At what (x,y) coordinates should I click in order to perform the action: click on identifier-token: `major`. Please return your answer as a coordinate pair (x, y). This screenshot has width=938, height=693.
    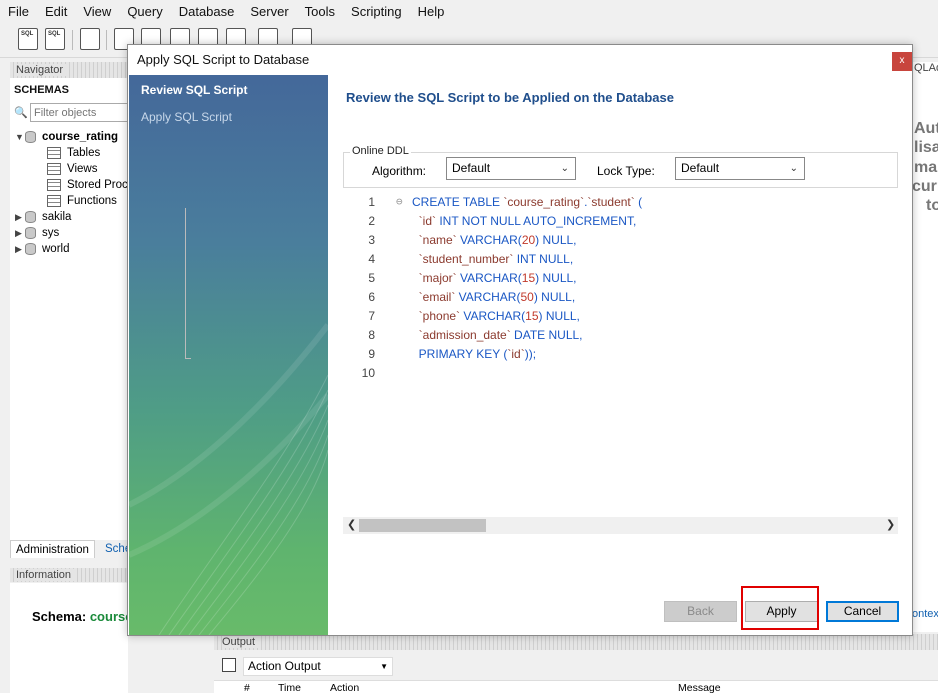
    Looking at the image, I should click on (437, 278).